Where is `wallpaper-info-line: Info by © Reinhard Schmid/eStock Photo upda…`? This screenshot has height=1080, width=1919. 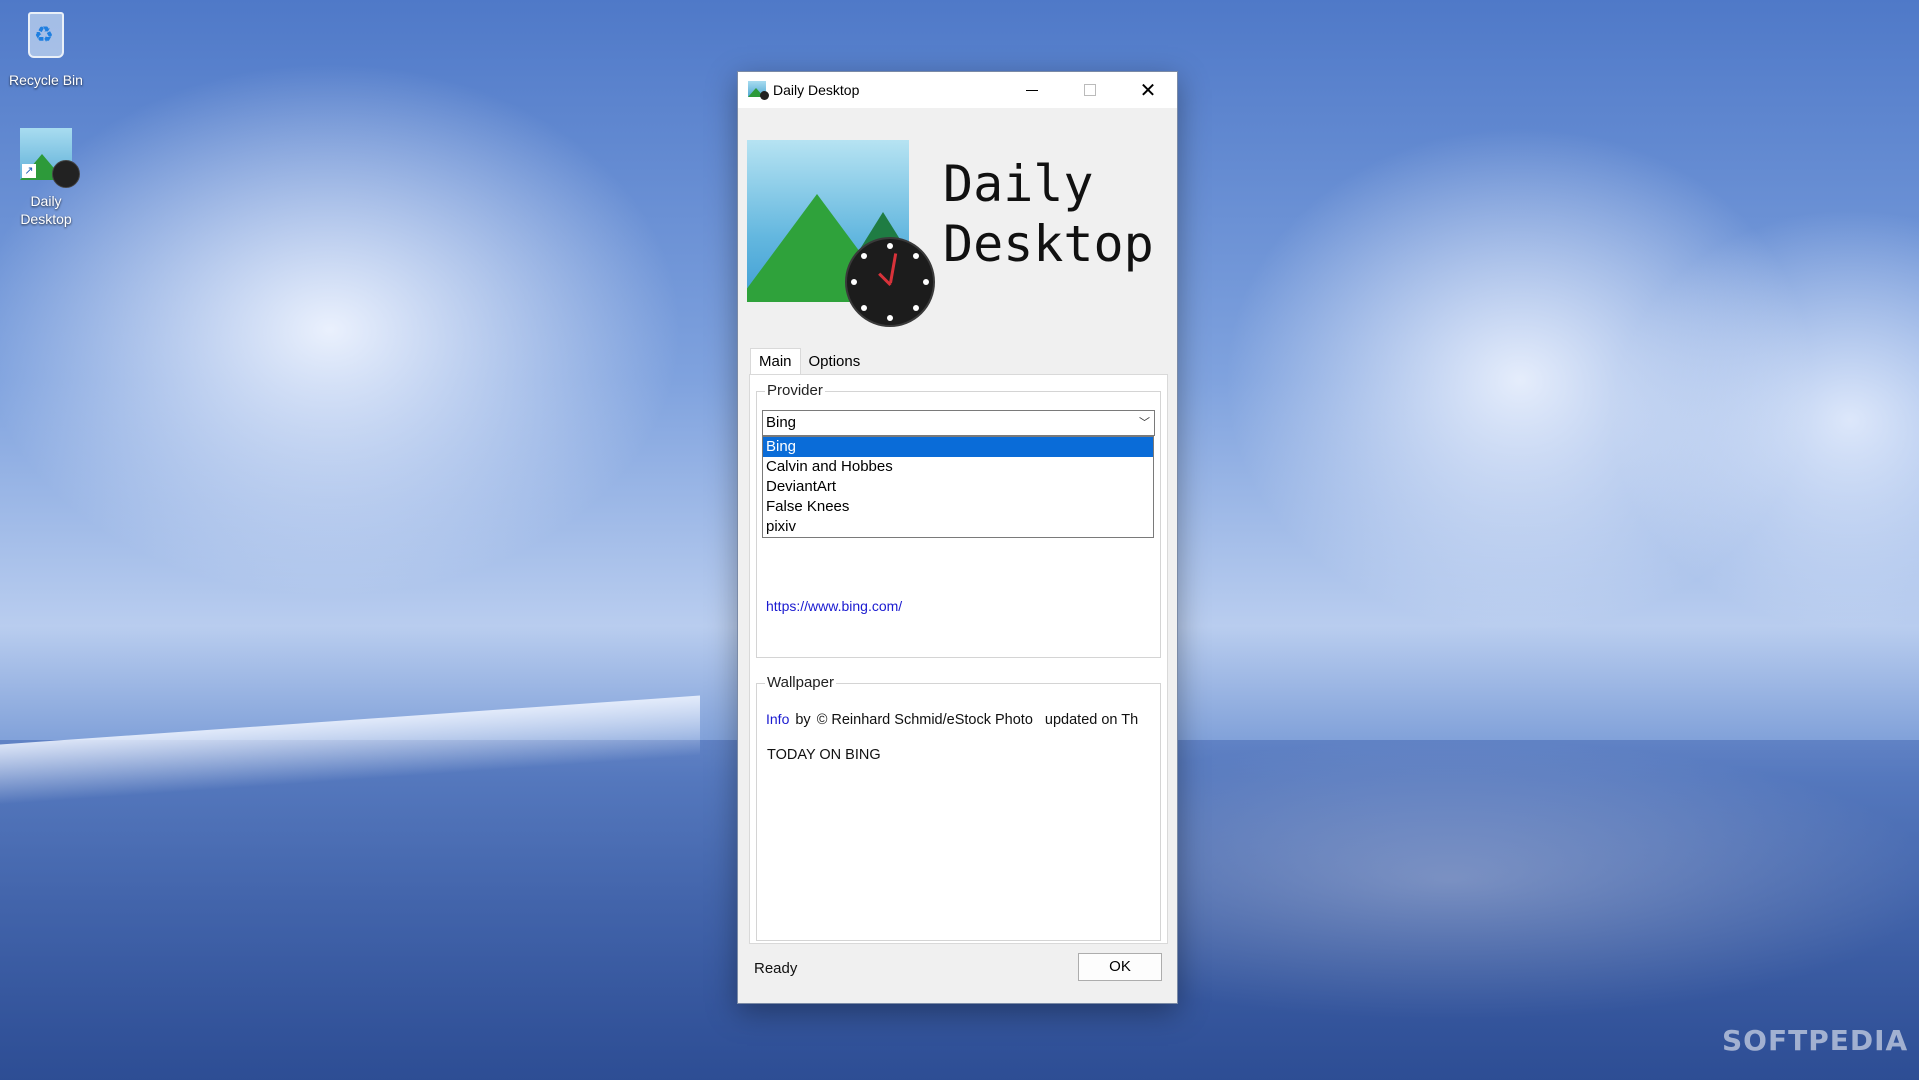 wallpaper-info-line: Info by © Reinhard Schmid/eStock Photo upda… is located at coordinates (962, 719).